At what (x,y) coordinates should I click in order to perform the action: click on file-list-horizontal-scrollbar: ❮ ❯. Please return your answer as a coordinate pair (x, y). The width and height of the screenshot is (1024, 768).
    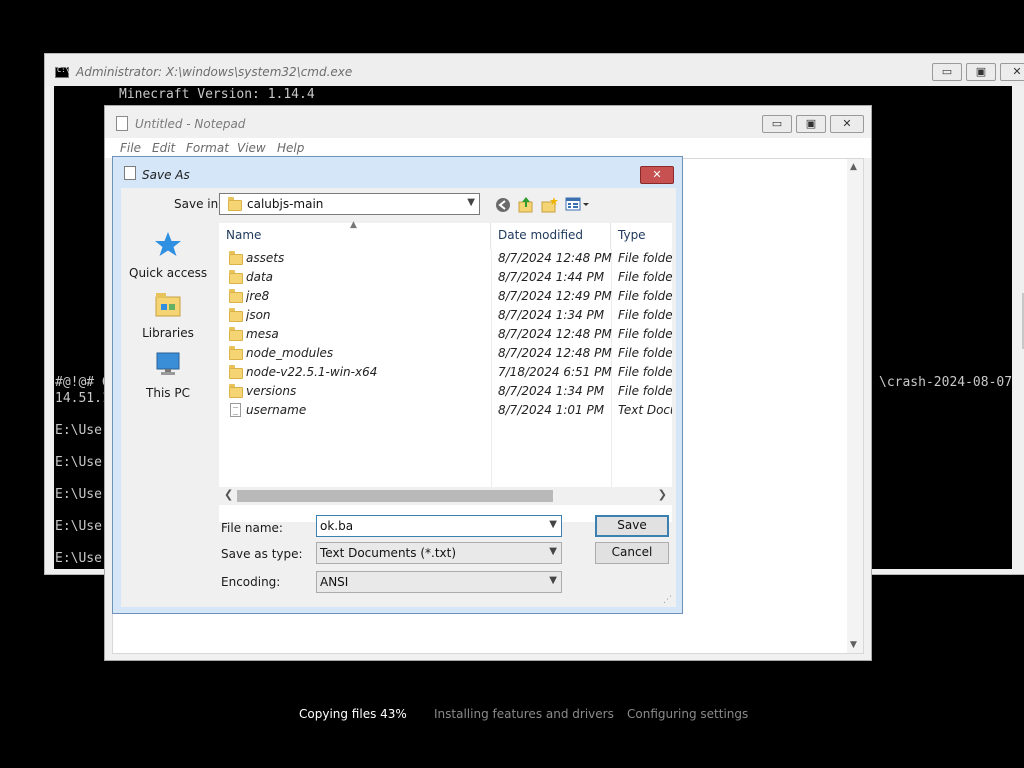
    Looking at the image, I should click on (445, 496).